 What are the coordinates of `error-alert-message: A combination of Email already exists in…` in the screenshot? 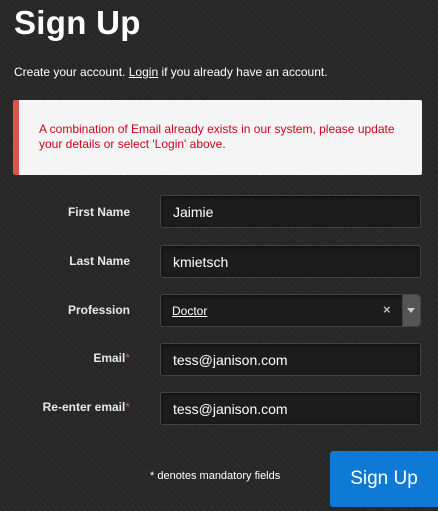 It's located at (217, 136).